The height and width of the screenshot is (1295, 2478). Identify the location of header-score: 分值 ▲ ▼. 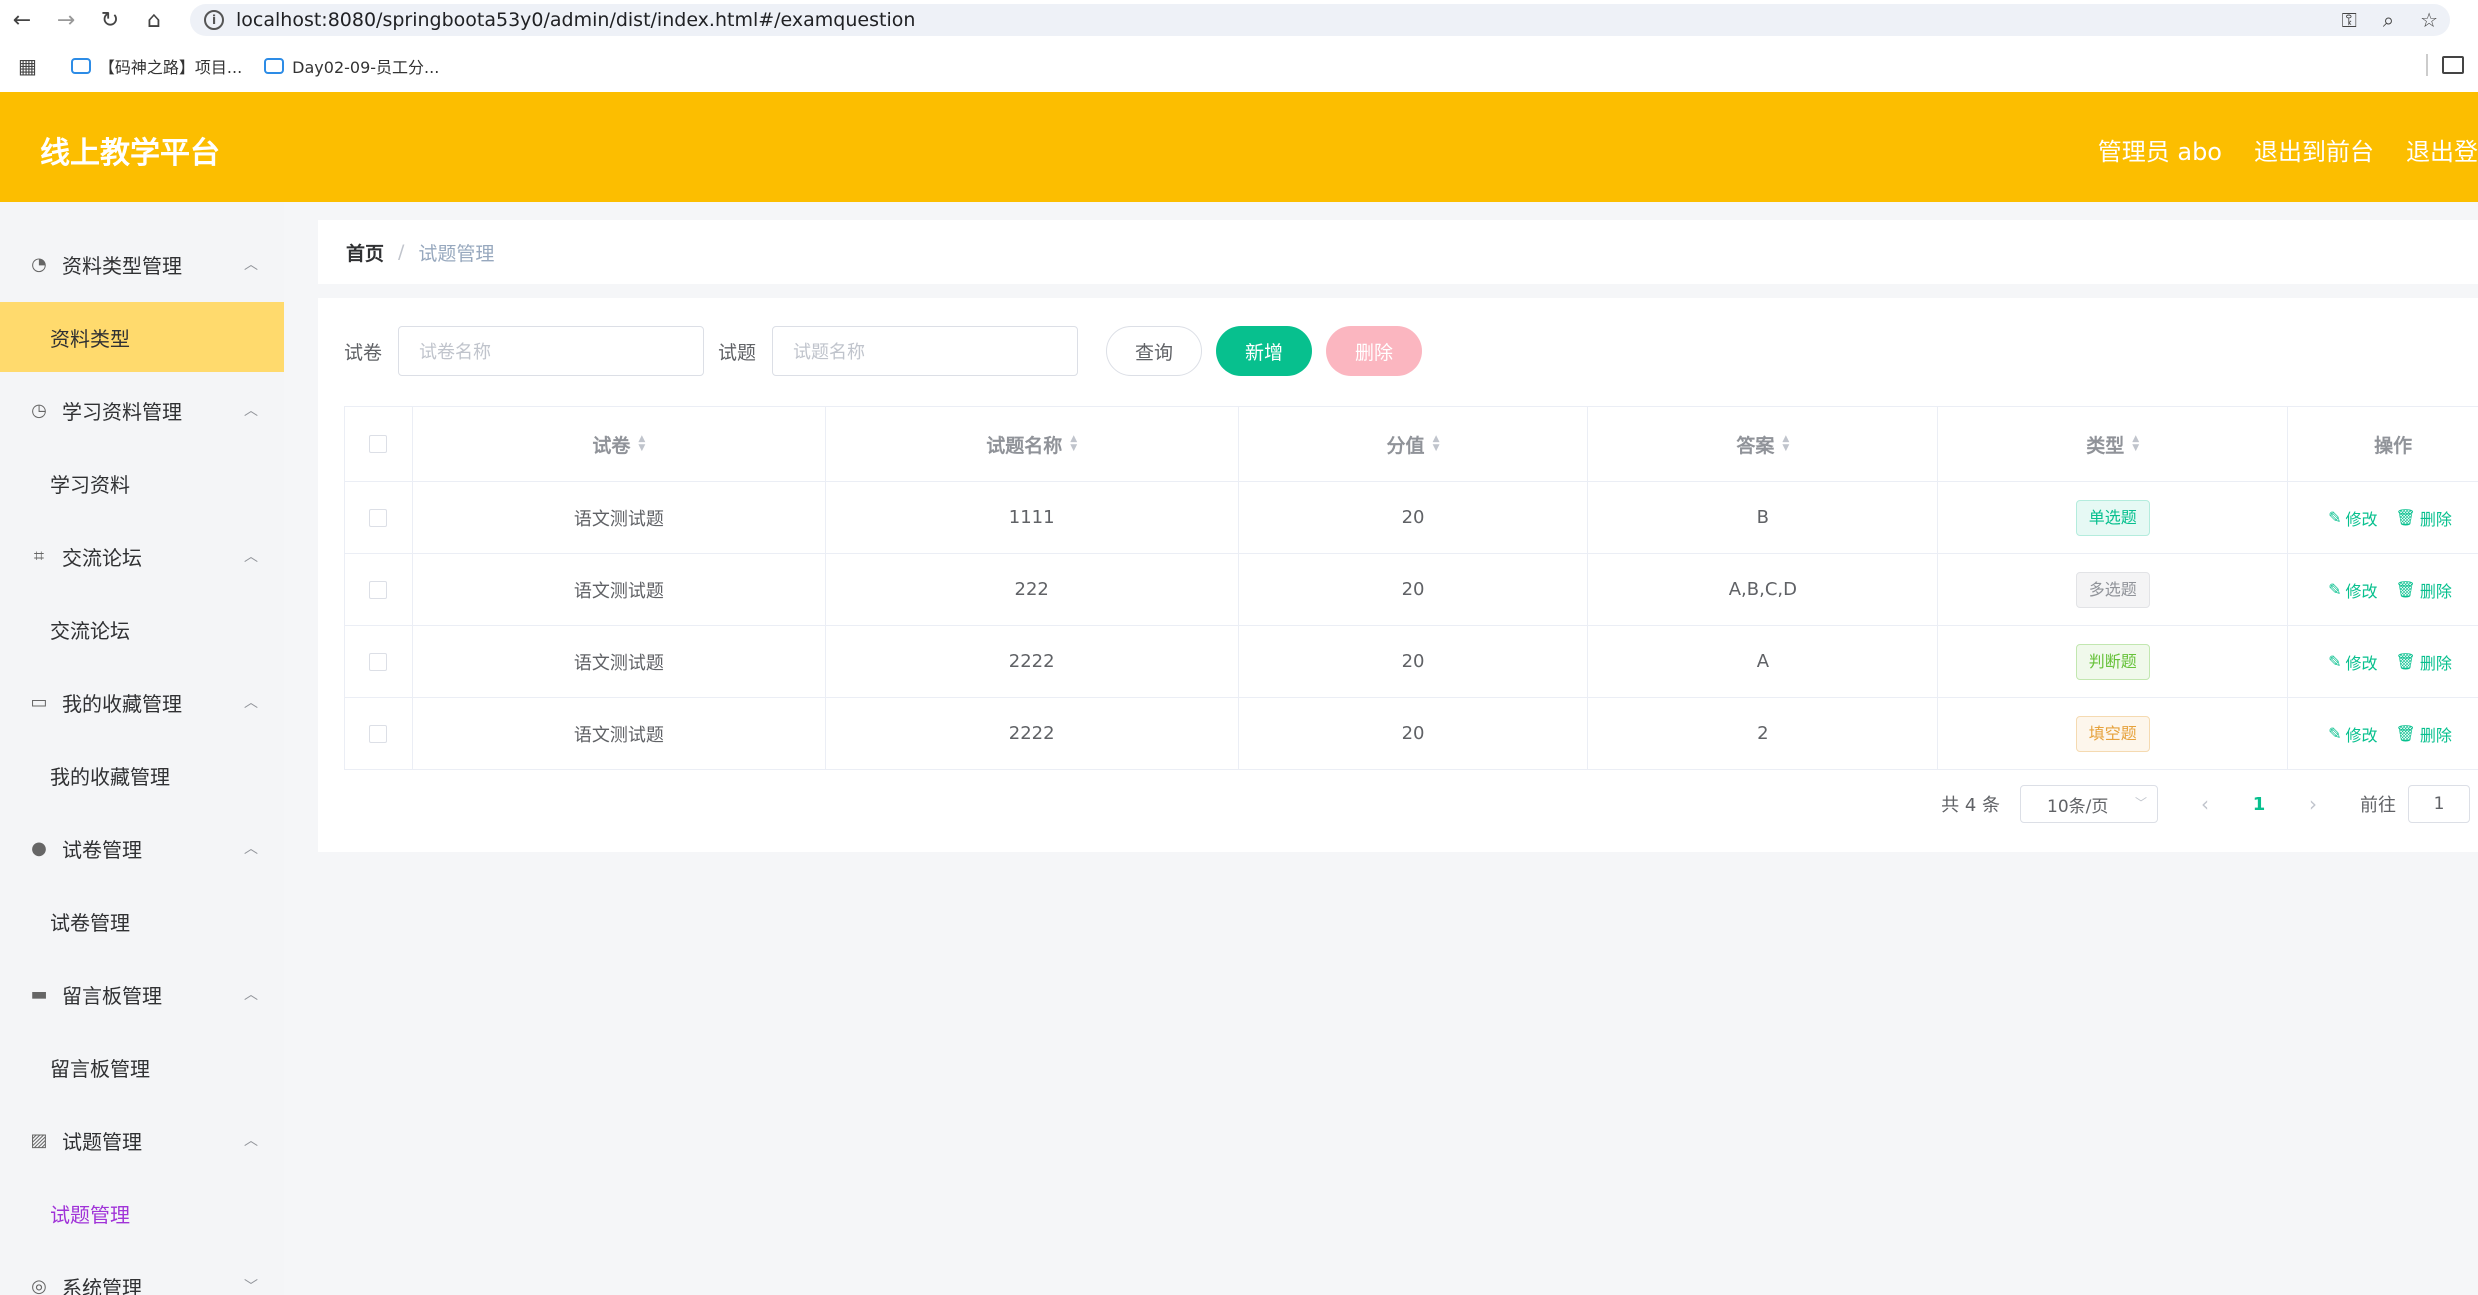
(1414, 444).